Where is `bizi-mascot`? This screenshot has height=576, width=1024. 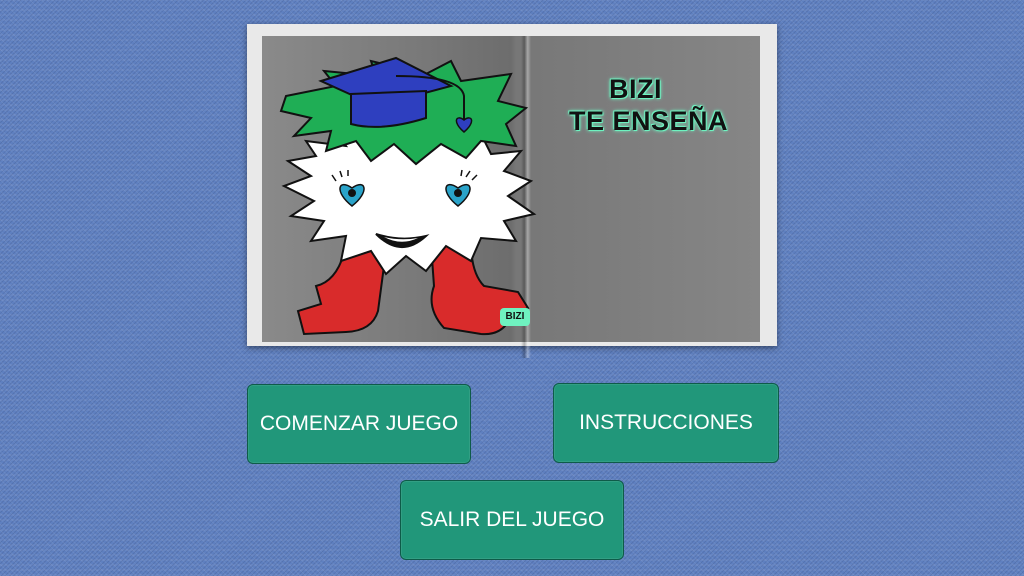
bizi-mascot is located at coordinates (408, 196).